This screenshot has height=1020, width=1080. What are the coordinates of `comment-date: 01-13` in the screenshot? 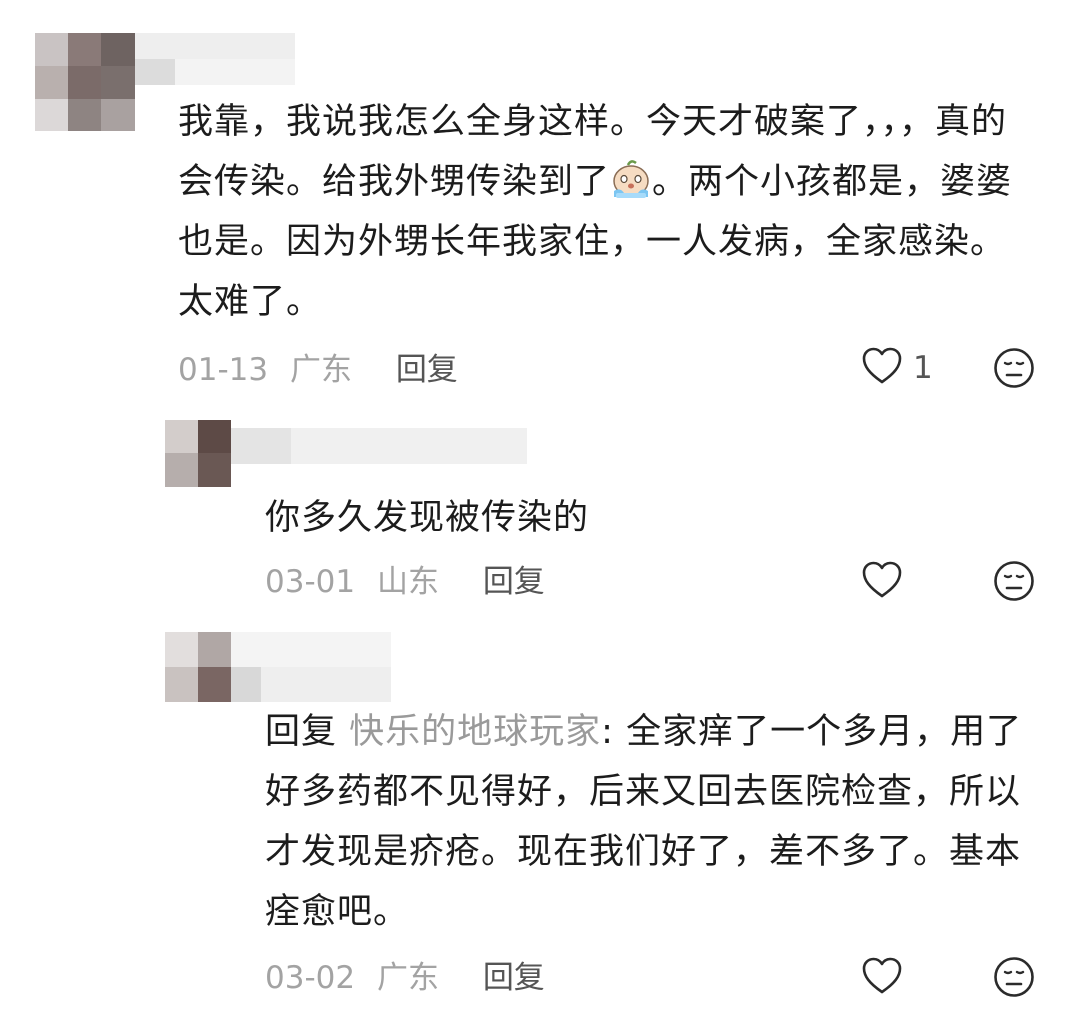 It's located at (223, 369).